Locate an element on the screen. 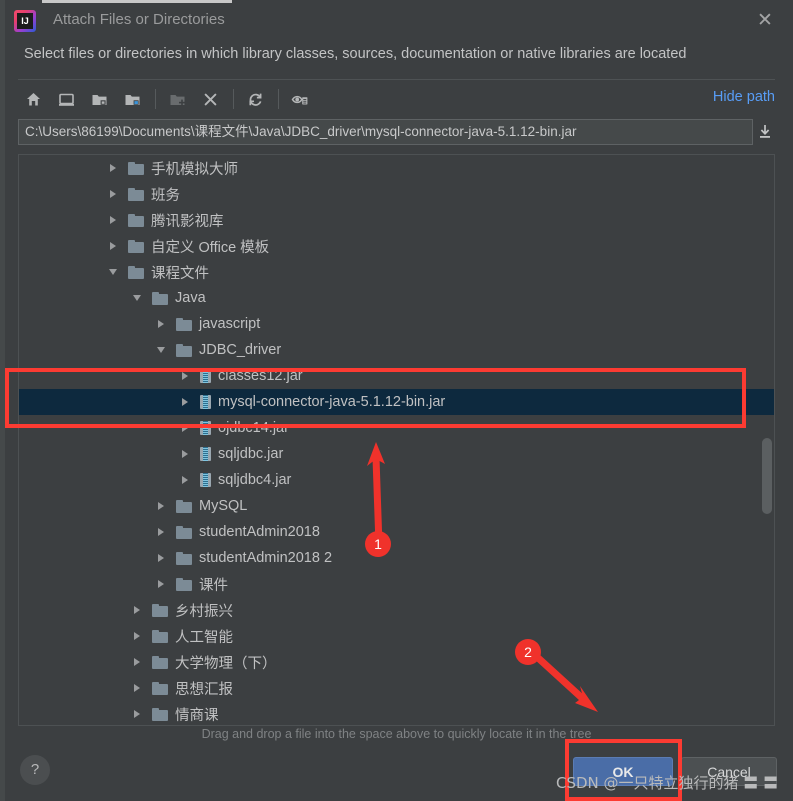 The image size is (793, 801). tree-row: 腾讯影视库 is located at coordinates (396, 220).